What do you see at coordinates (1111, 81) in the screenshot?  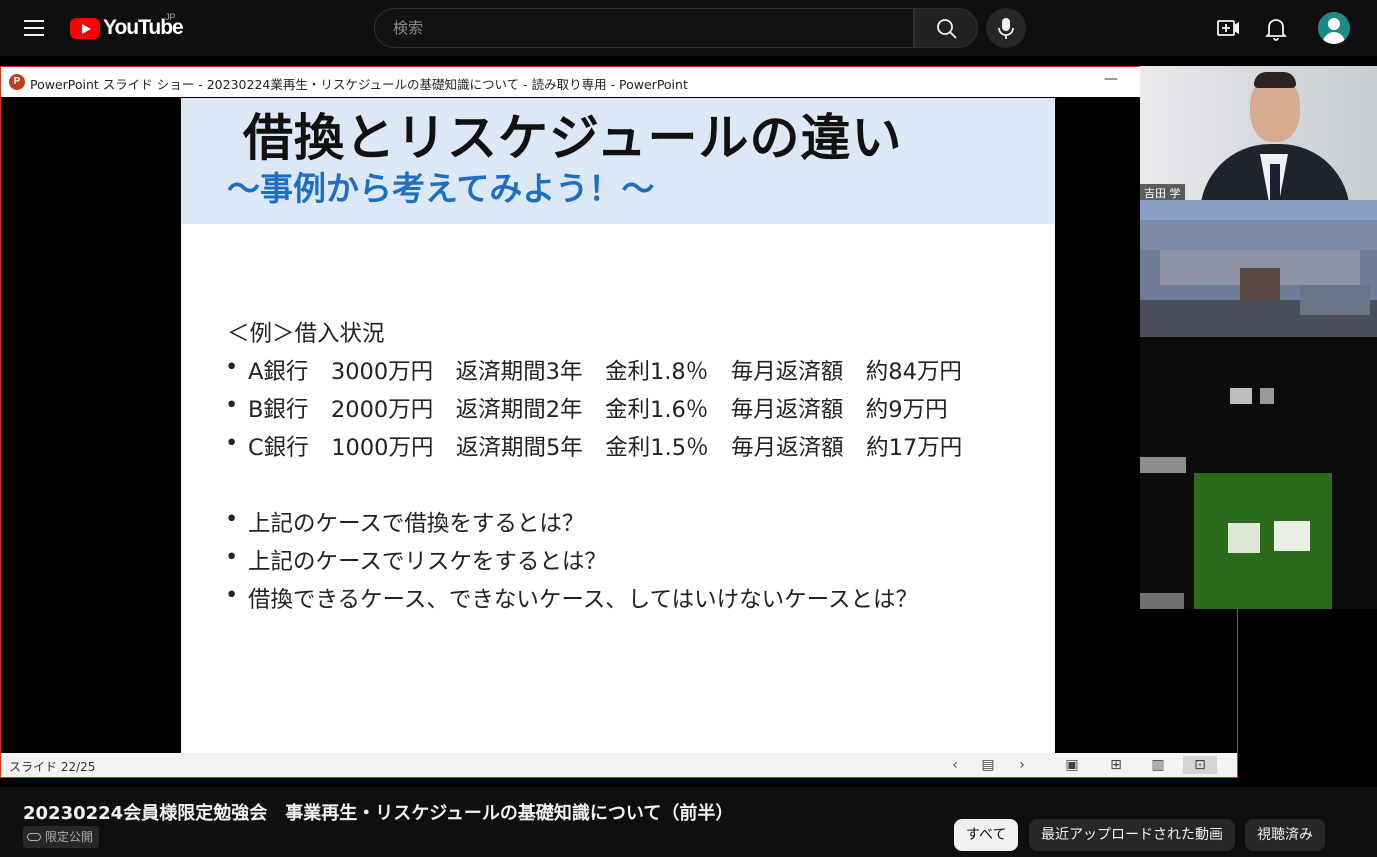 I see `minimize-button: —` at bounding box center [1111, 81].